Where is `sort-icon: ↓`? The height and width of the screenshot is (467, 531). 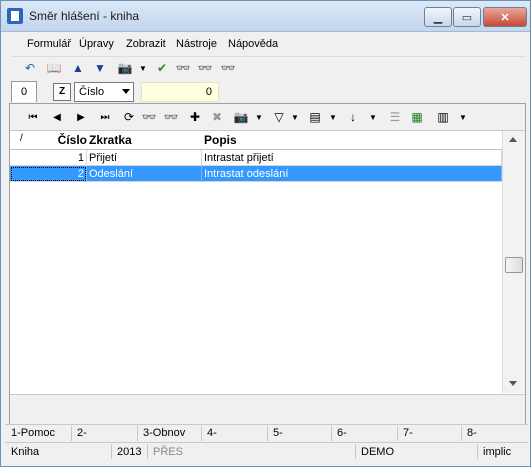 sort-icon: ↓ is located at coordinates (353, 117).